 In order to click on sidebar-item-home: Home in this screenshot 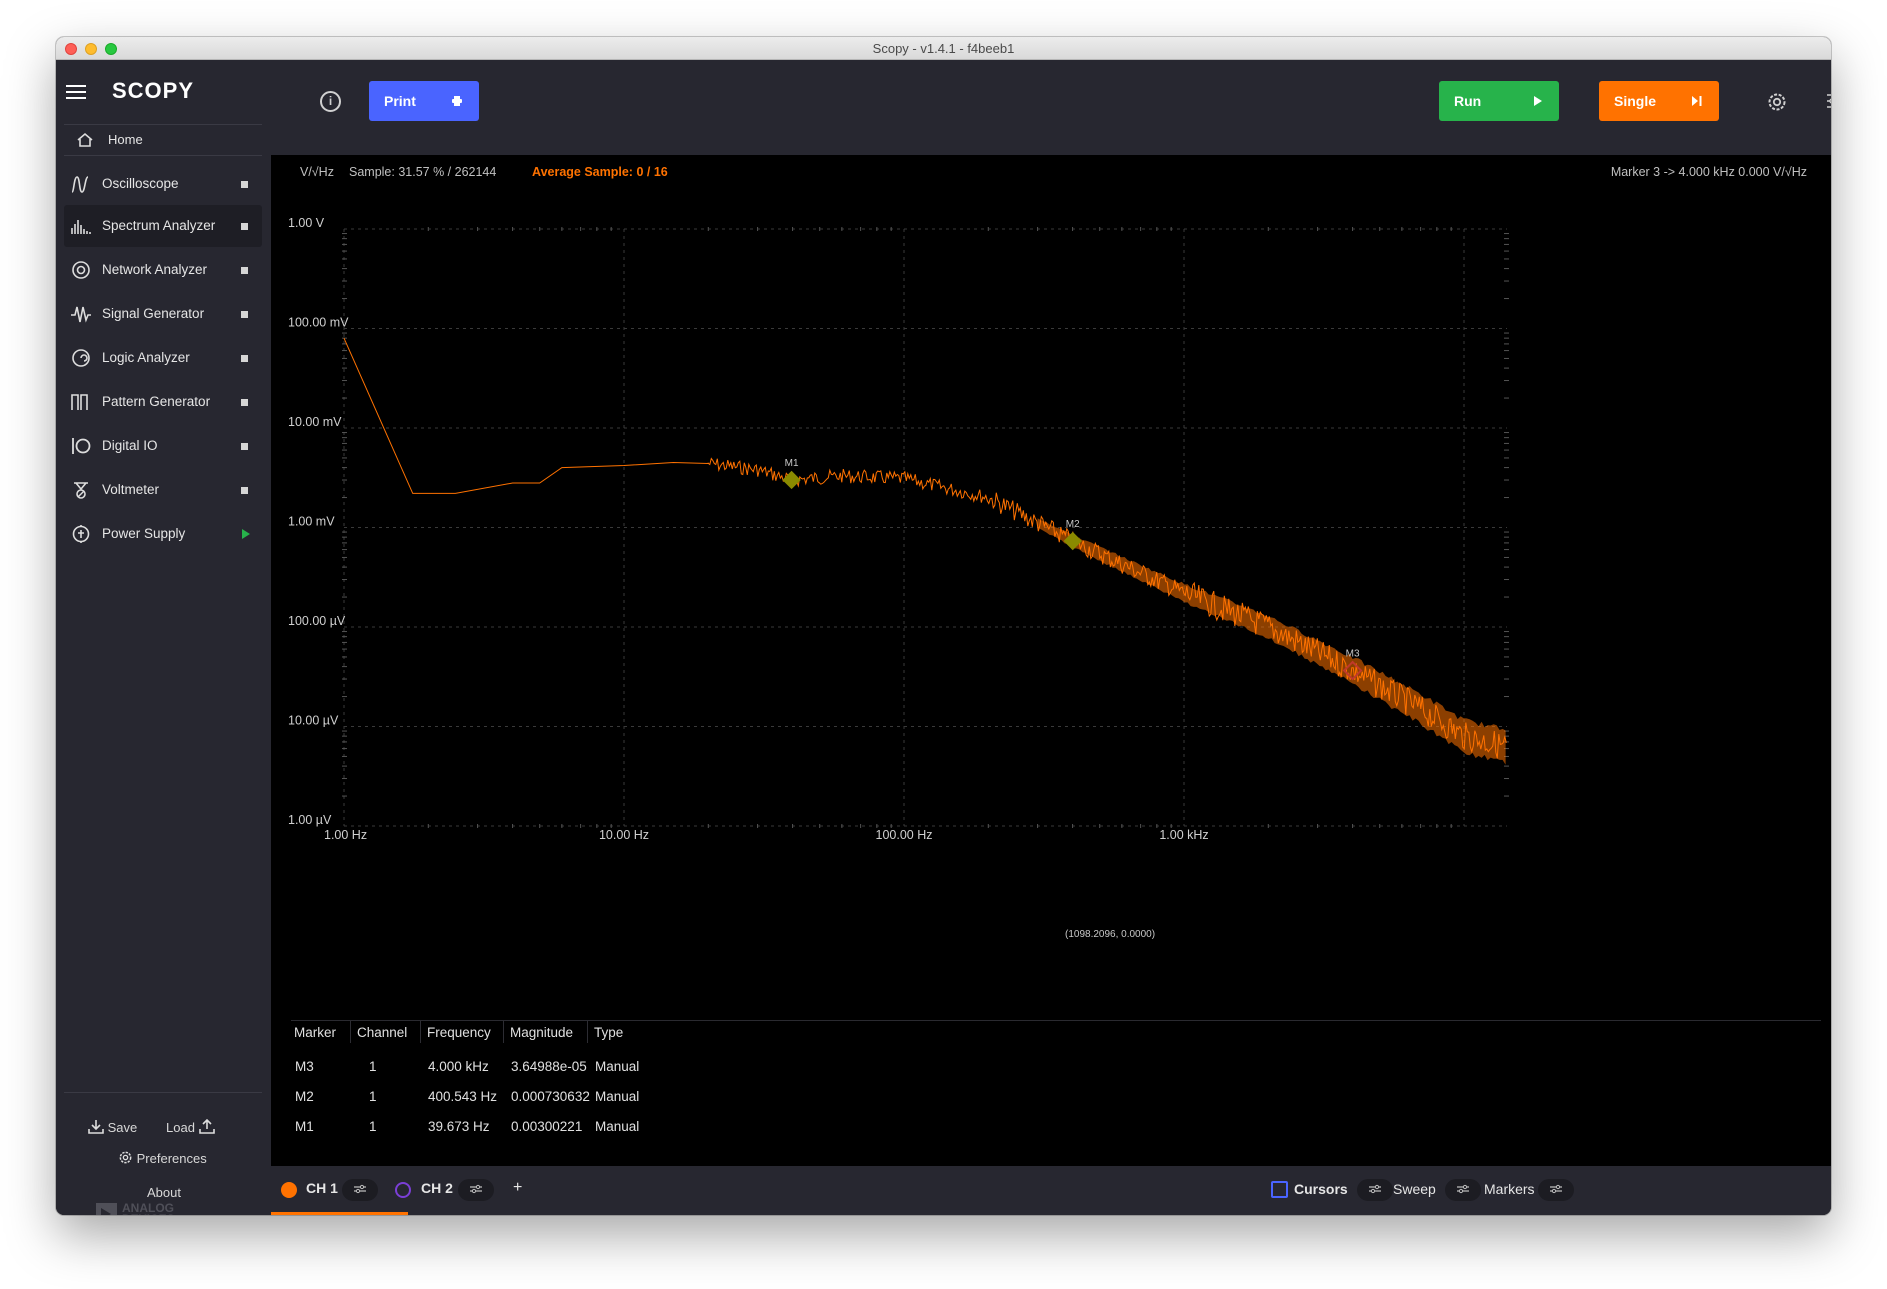, I will do `click(163, 140)`.